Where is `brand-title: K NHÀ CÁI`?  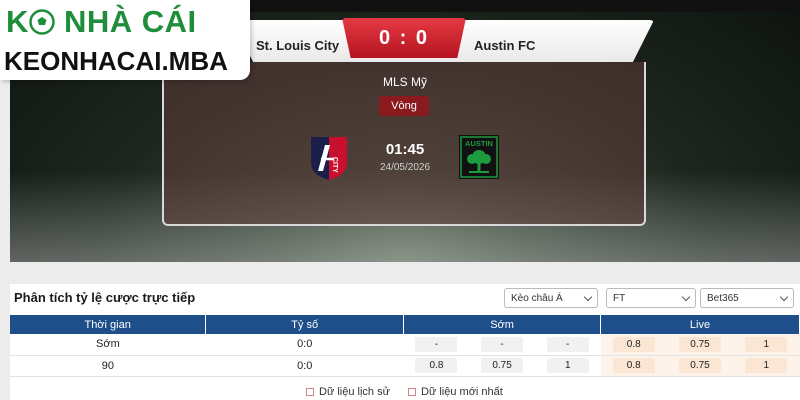 brand-title: K NHÀ CÁI is located at coordinates (101, 22).